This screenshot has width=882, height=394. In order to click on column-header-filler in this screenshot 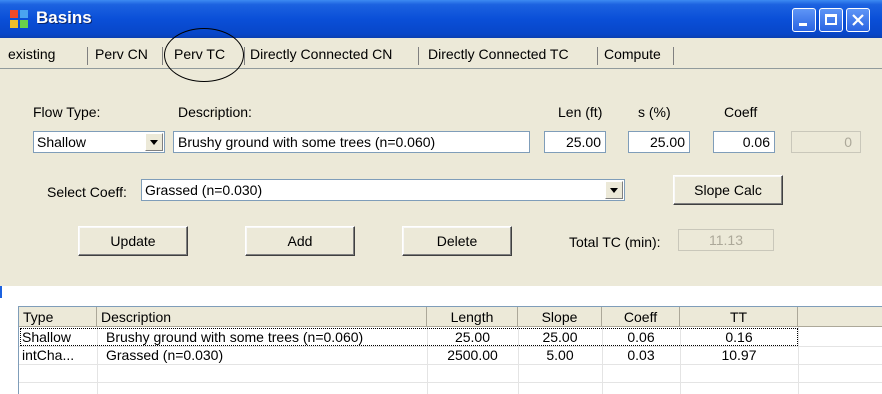, I will do `click(840, 317)`.